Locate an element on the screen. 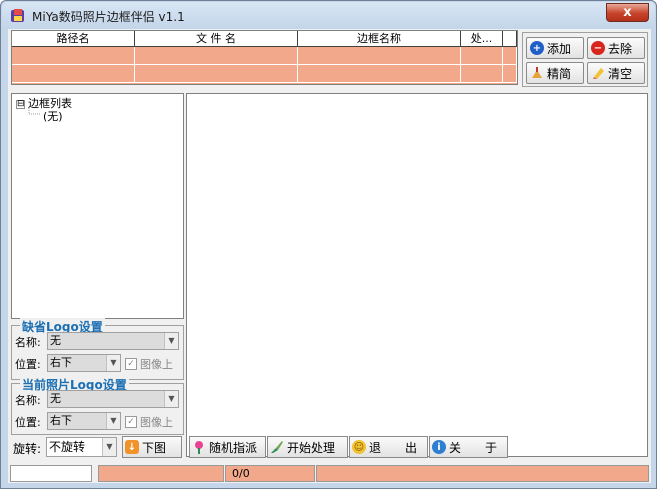  exit-button: ☺ 退 出 is located at coordinates (388, 447).